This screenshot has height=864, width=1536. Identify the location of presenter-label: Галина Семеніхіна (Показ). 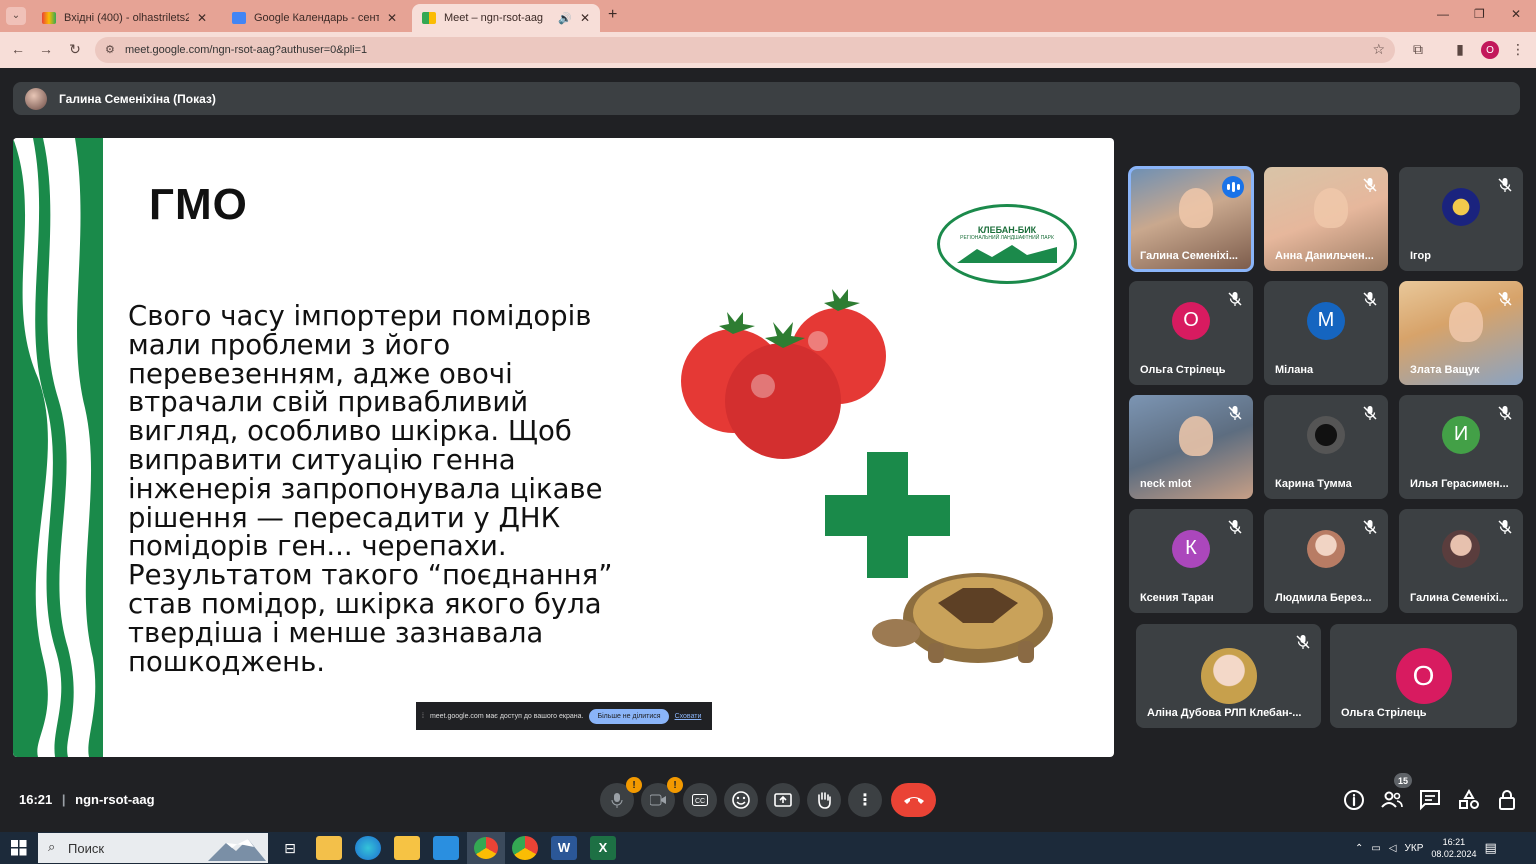
(137, 98).